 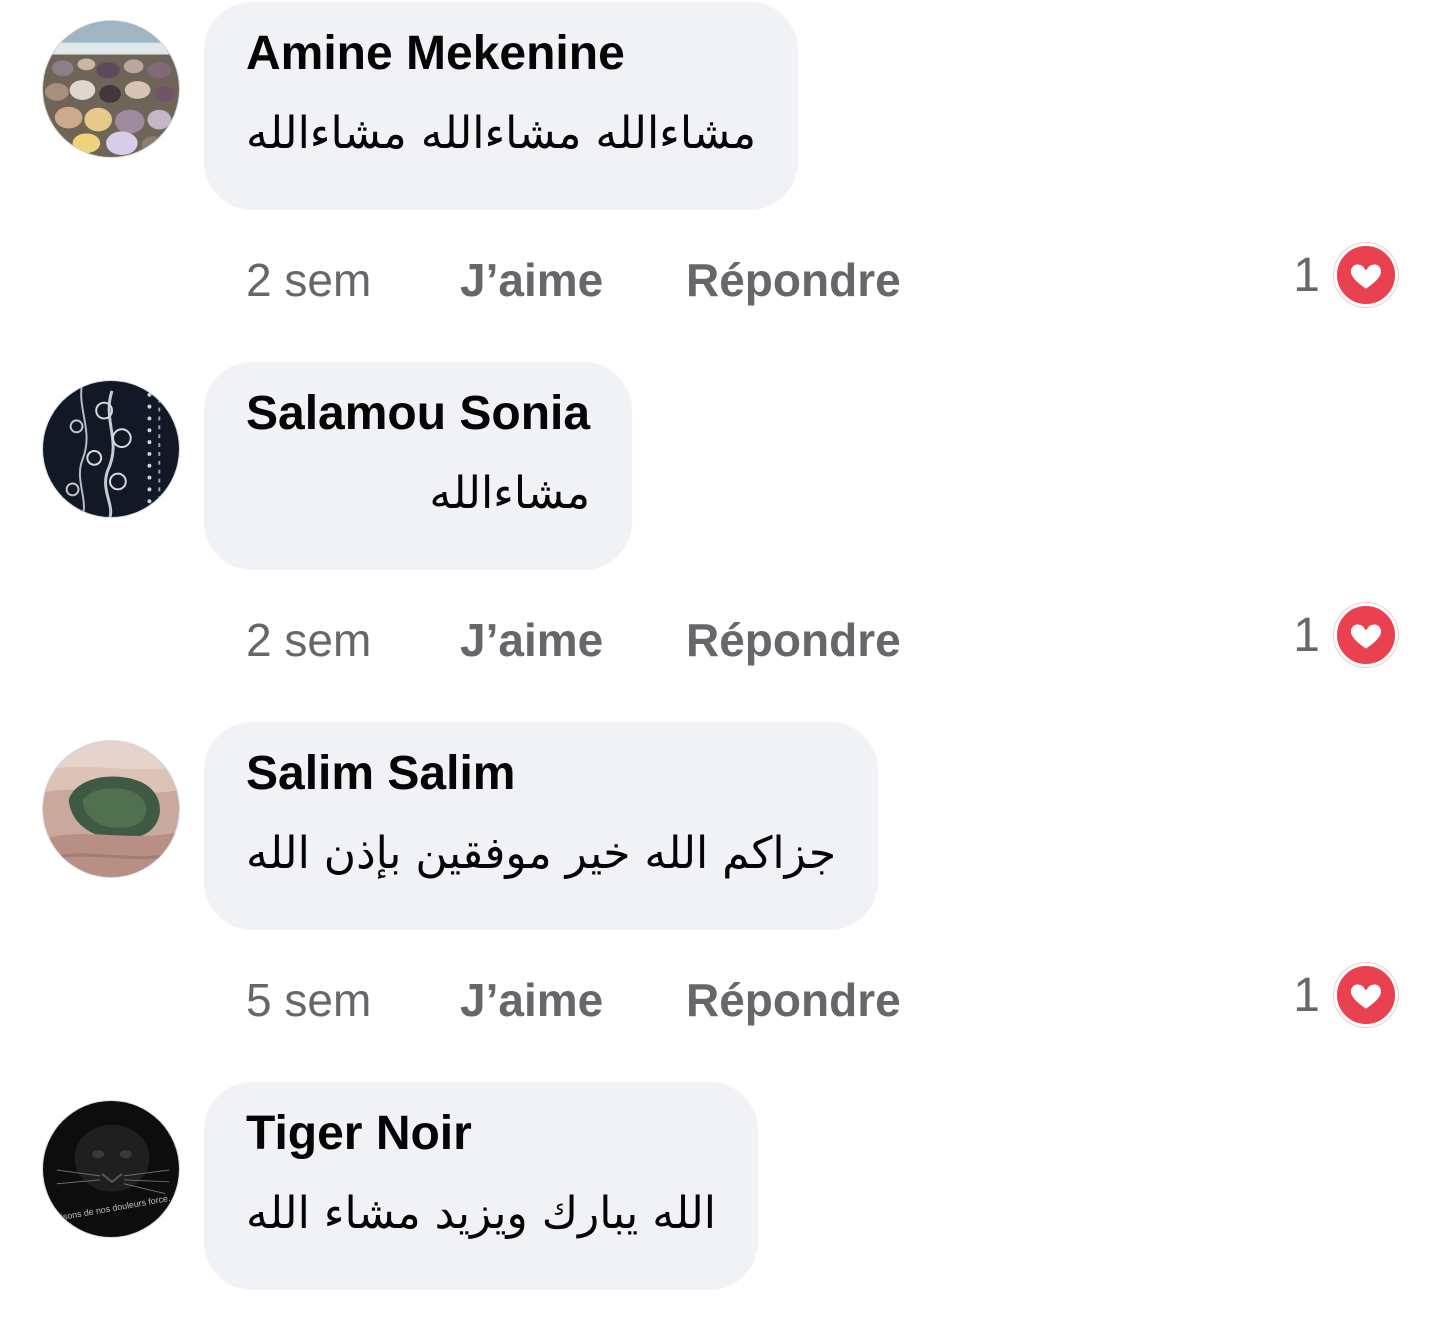 What do you see at coordinates (541, 774) in the screenshot?
I see `comment-author: Salim Salim` at bounding box center [541, 774].